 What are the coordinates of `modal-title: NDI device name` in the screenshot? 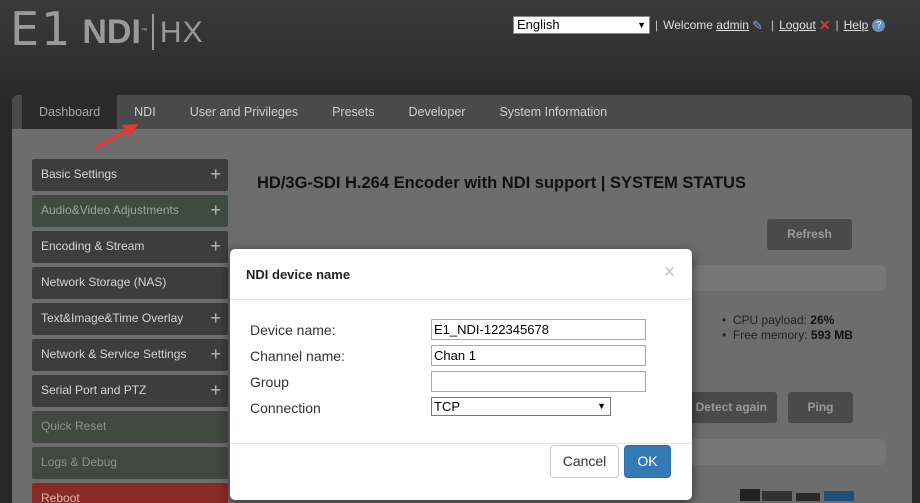 It's located at (298, 274).